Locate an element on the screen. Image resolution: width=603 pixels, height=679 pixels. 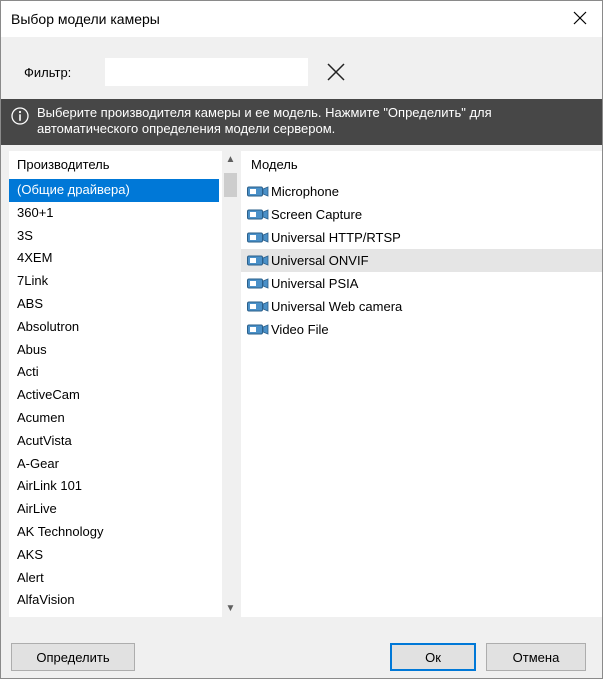
dialog-title: Выбор модели камеры is located at coordinates (85, 19).